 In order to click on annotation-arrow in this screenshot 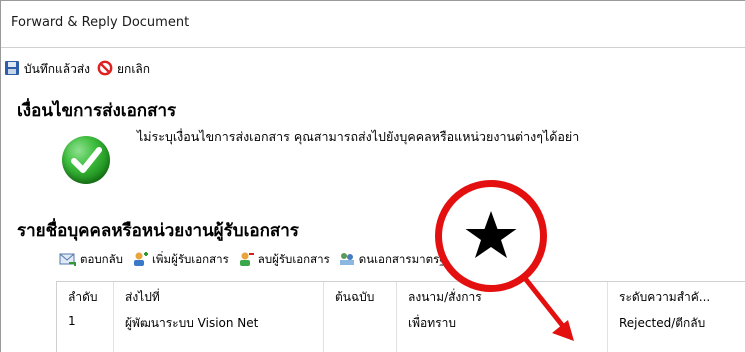, I will do `click(546, 305)`.